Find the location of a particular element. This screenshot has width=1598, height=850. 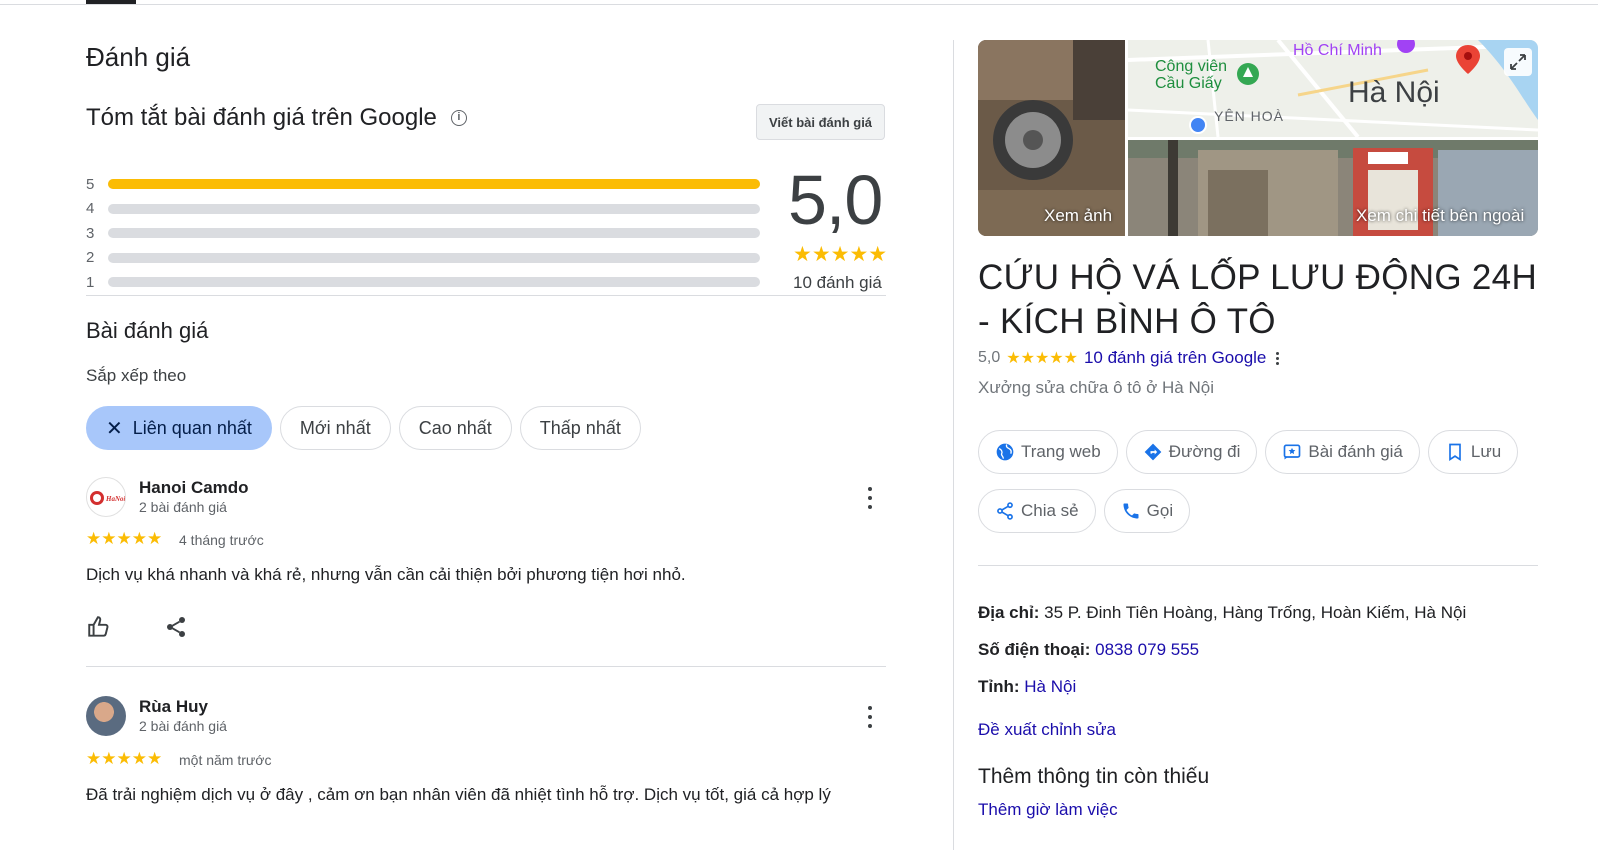

review-author: Hanoi Camdo is located at coordinates (194, 488).